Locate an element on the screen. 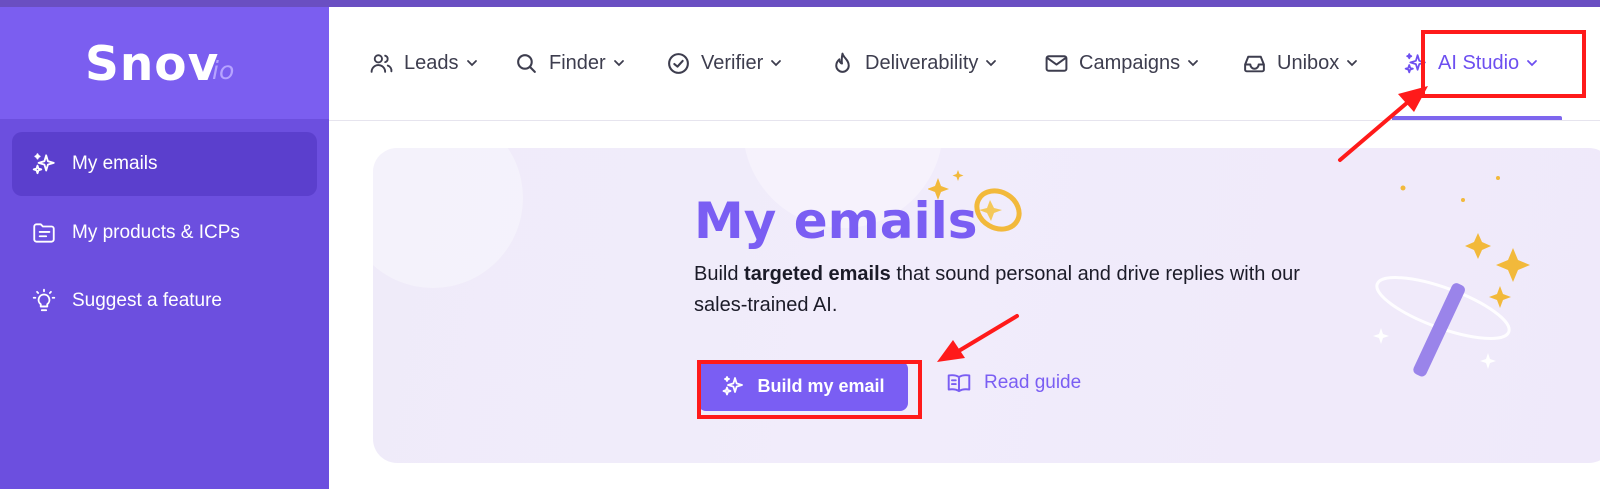 This screenshot has width=1600, height=489. inbox-icon is located at coordinates (1254, 63).